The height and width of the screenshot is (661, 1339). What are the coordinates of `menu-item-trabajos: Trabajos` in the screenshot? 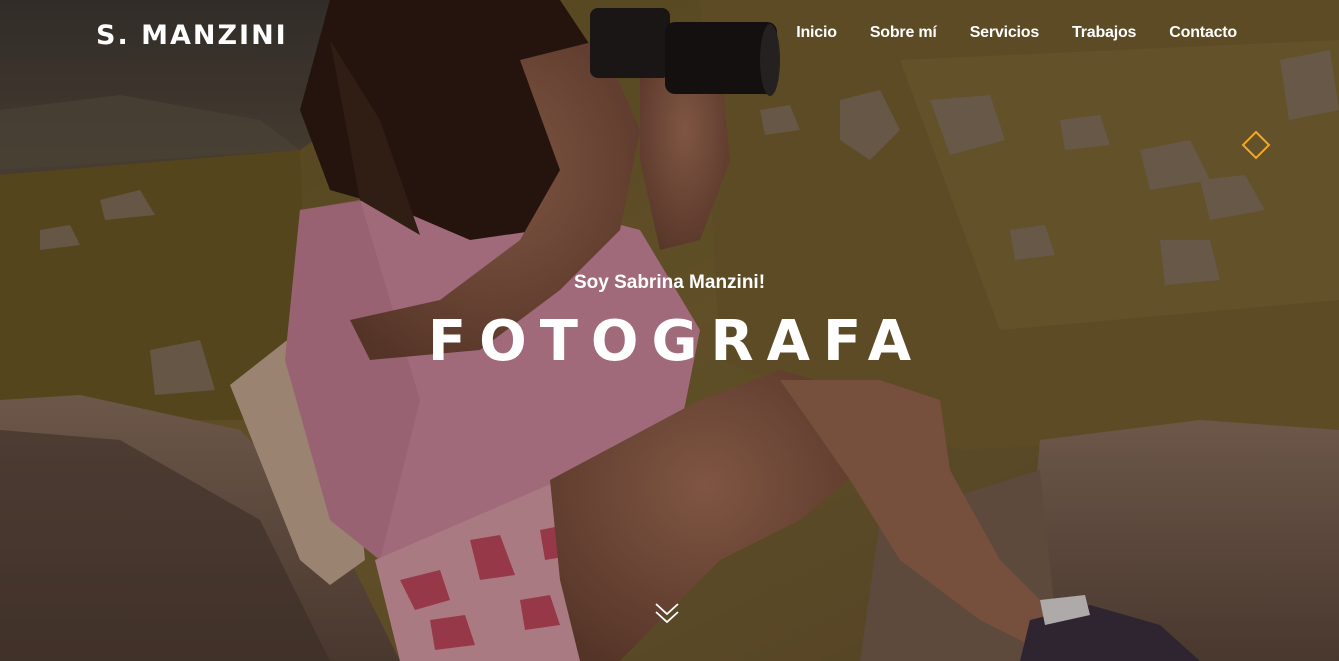 It's located at (1104, 33).